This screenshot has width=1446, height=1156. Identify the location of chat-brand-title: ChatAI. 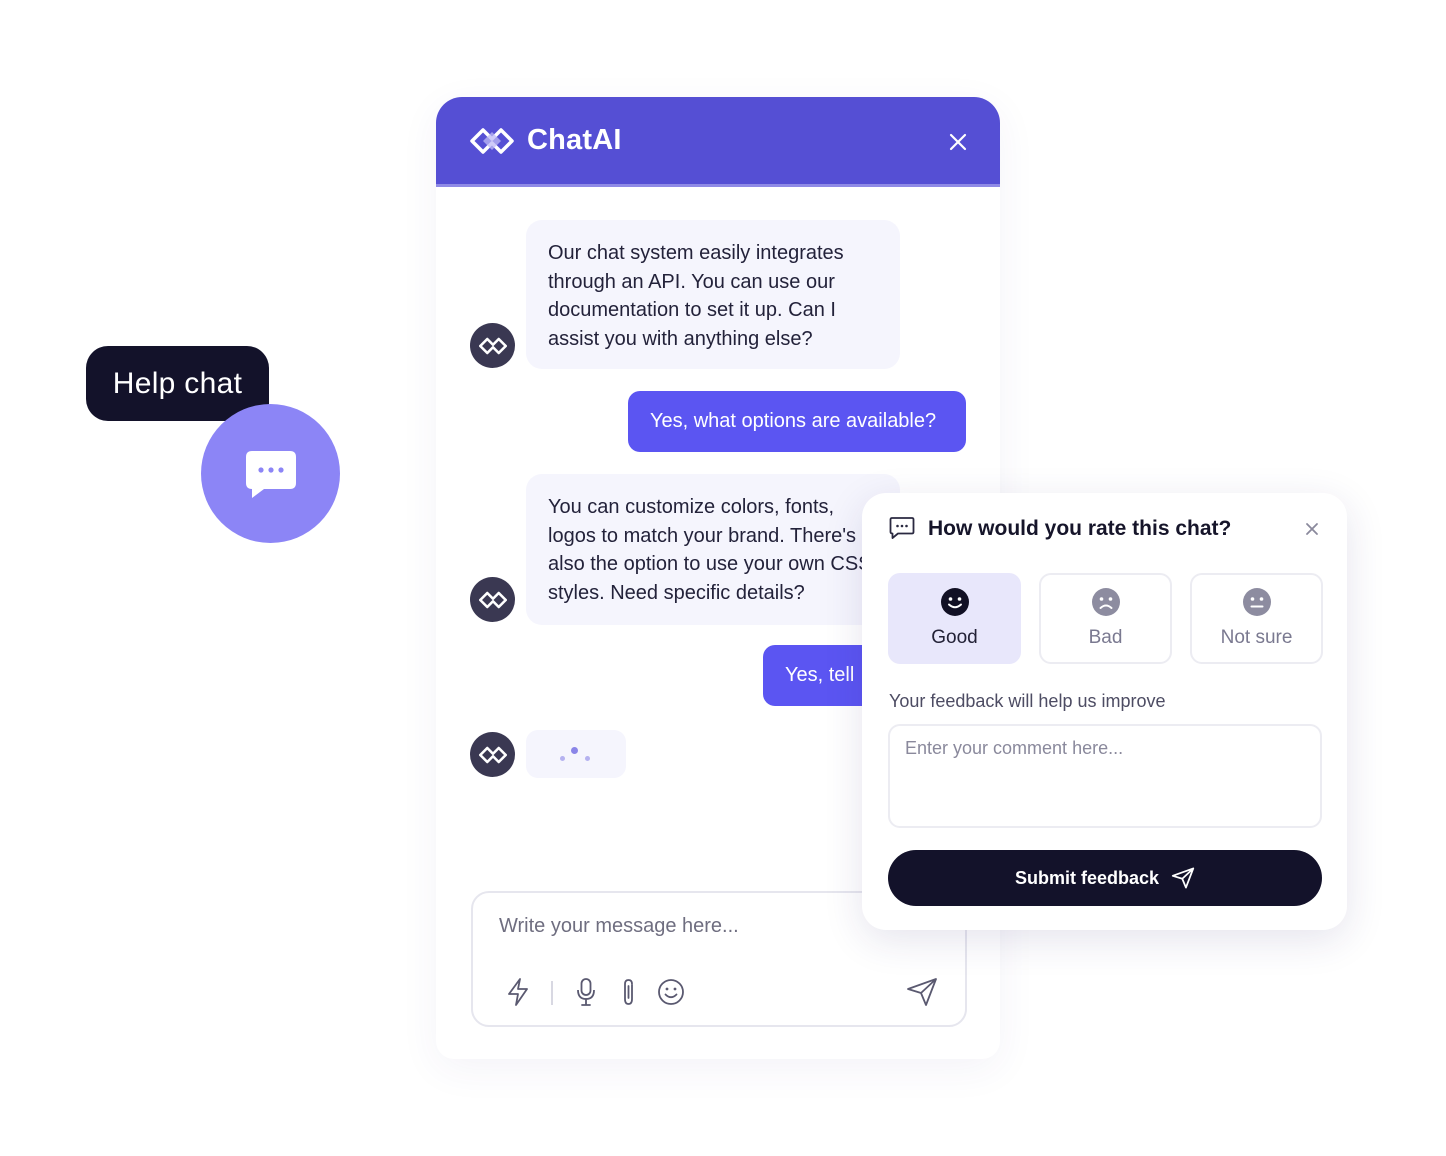
(574, 140).